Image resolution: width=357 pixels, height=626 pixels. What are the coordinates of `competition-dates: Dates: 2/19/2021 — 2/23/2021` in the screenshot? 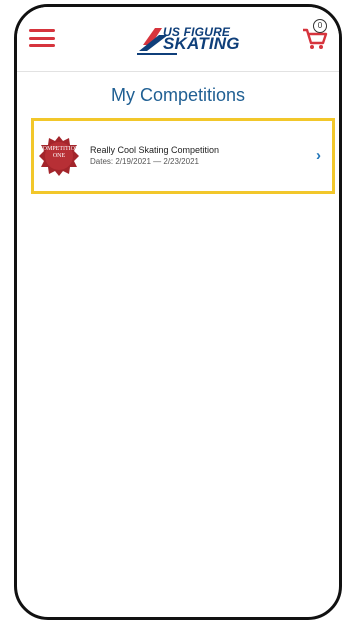 It's located at (144, 161).